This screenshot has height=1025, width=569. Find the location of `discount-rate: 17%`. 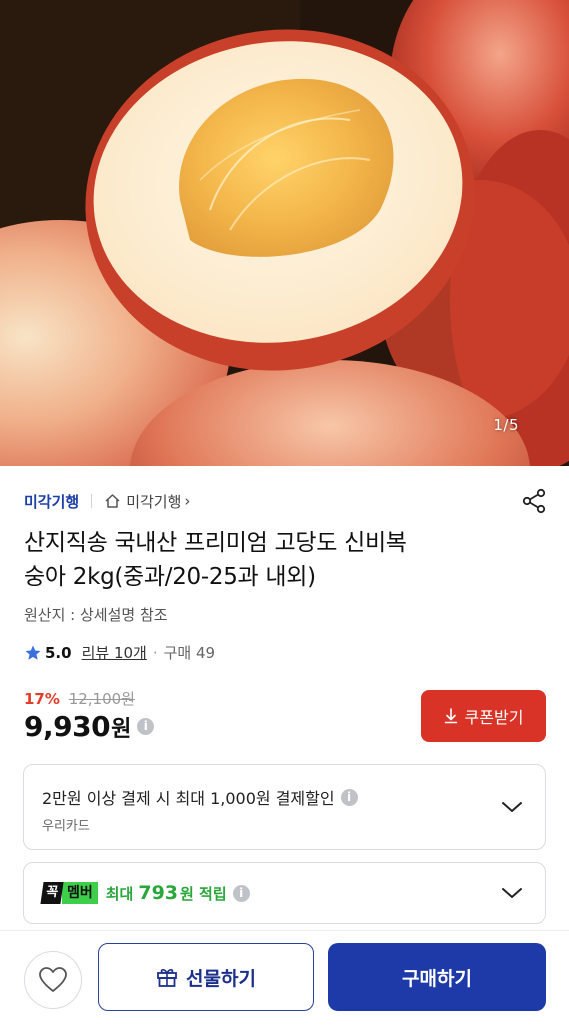

discount-rate: 17% is located at coordinates (42, 699).